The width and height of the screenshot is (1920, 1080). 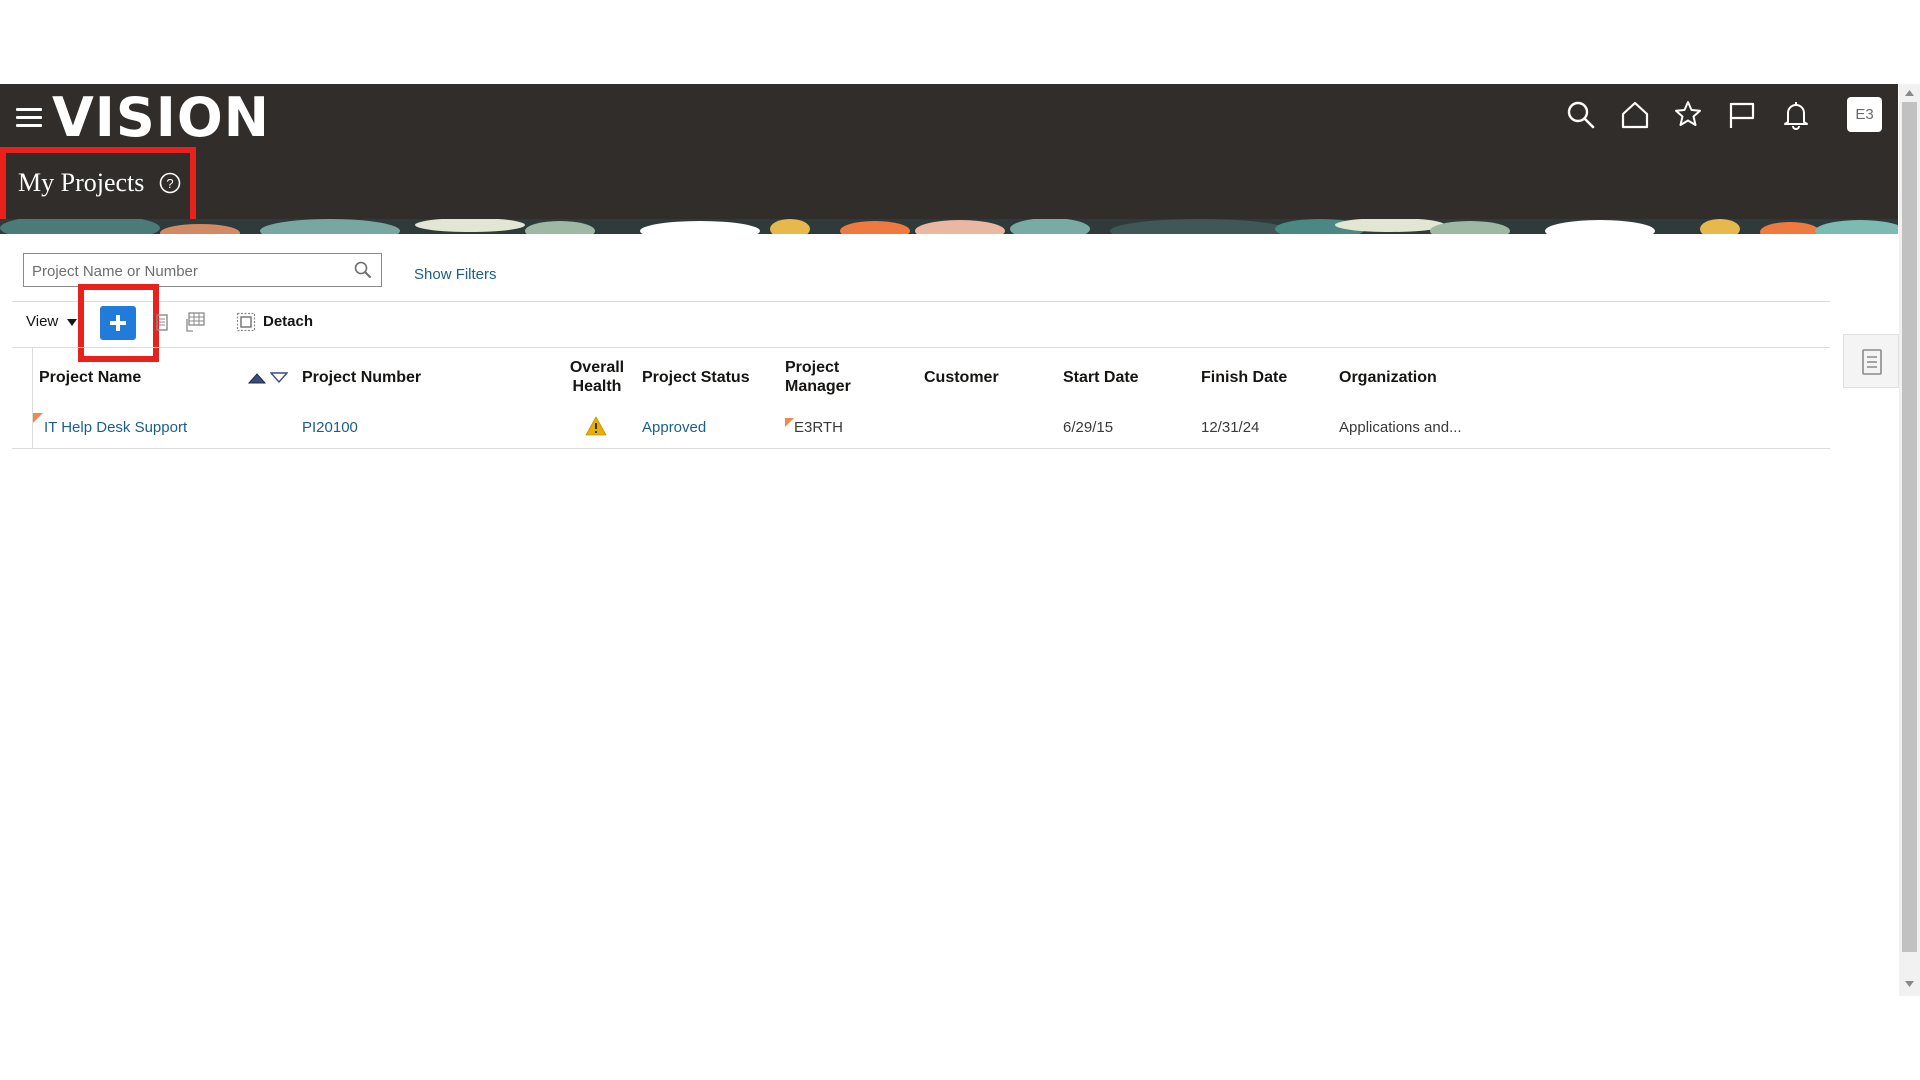 What do you see at coordinates (1909, 984) in the screenshot?
I see `scroll-down-arrow-icon` at bounding box center [1909, 984].